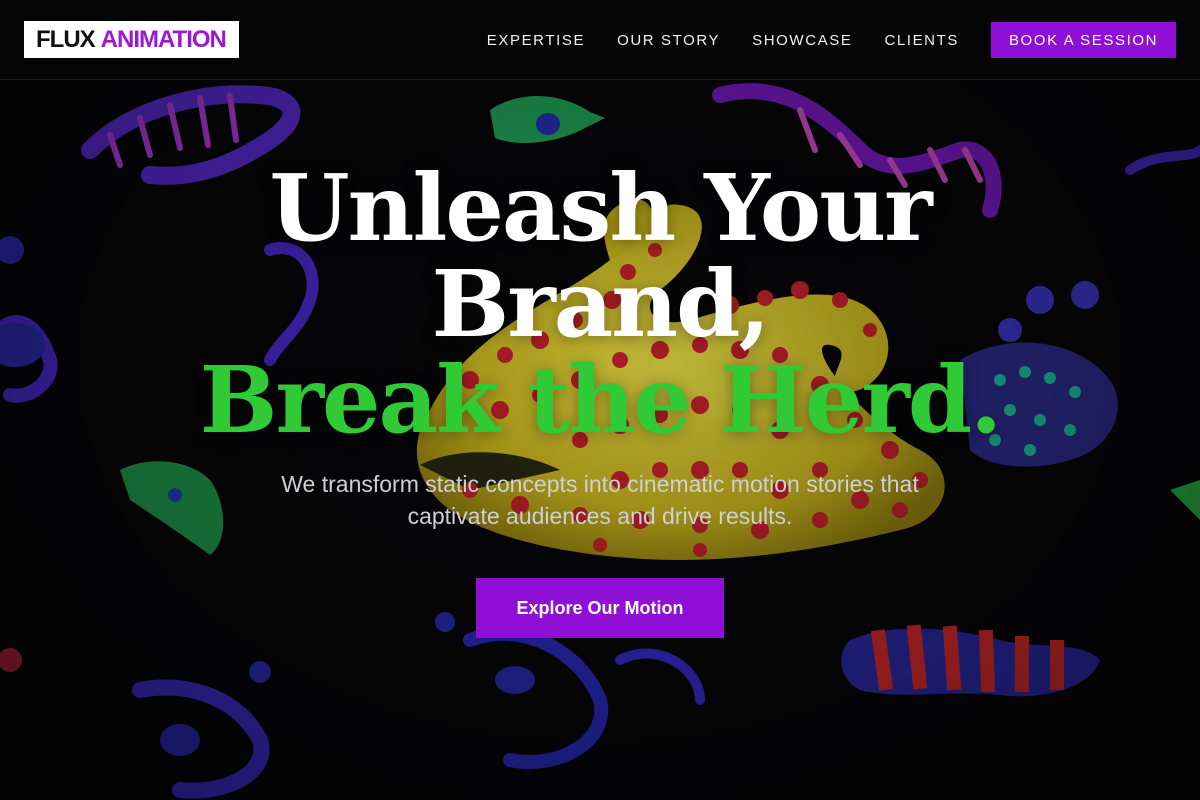  I want to click on explore-motion-button: Explore Our Motion, so click(600, 608).